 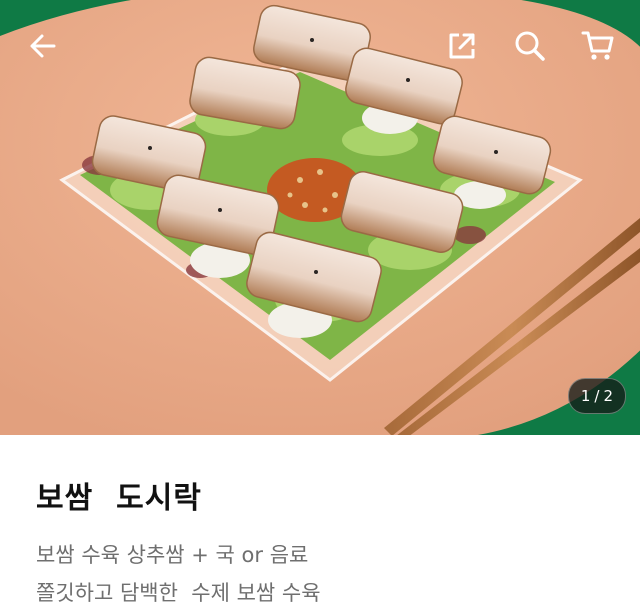 I want to click on share-button, so click(x=462, y=46).